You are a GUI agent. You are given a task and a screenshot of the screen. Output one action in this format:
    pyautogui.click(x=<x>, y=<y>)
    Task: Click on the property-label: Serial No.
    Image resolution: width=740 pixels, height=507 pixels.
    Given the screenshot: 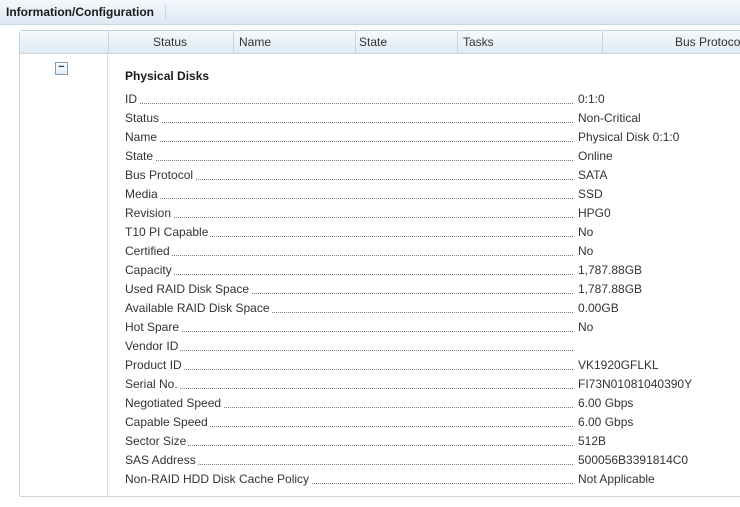 What is the action you would take?
    pyautogui.click(x=152, y=384)
    